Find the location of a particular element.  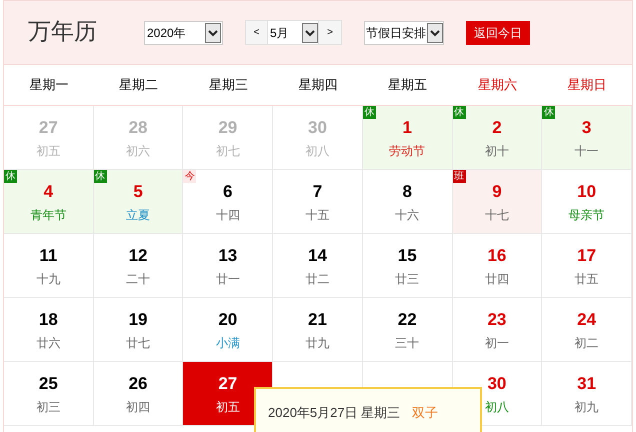

weekday-header: 星期日 is located at coordinates (587, 85).